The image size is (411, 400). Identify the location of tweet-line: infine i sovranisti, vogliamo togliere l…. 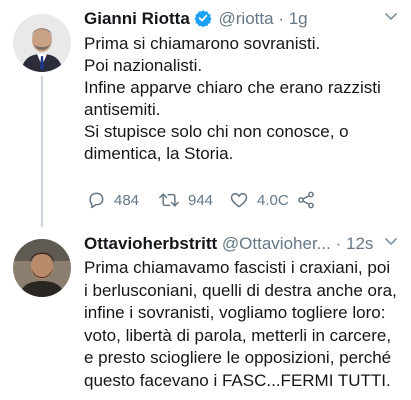
(235, 312).